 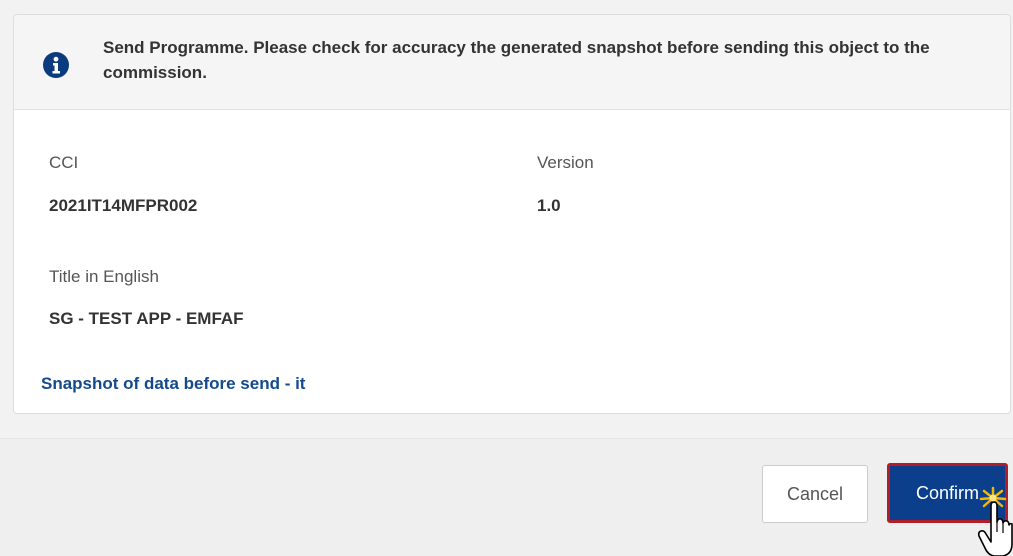 What do you see at coordinates (815, 494) in the screenshot?
I see `cancel-button: Cancel` at bounding box center [815, 494].